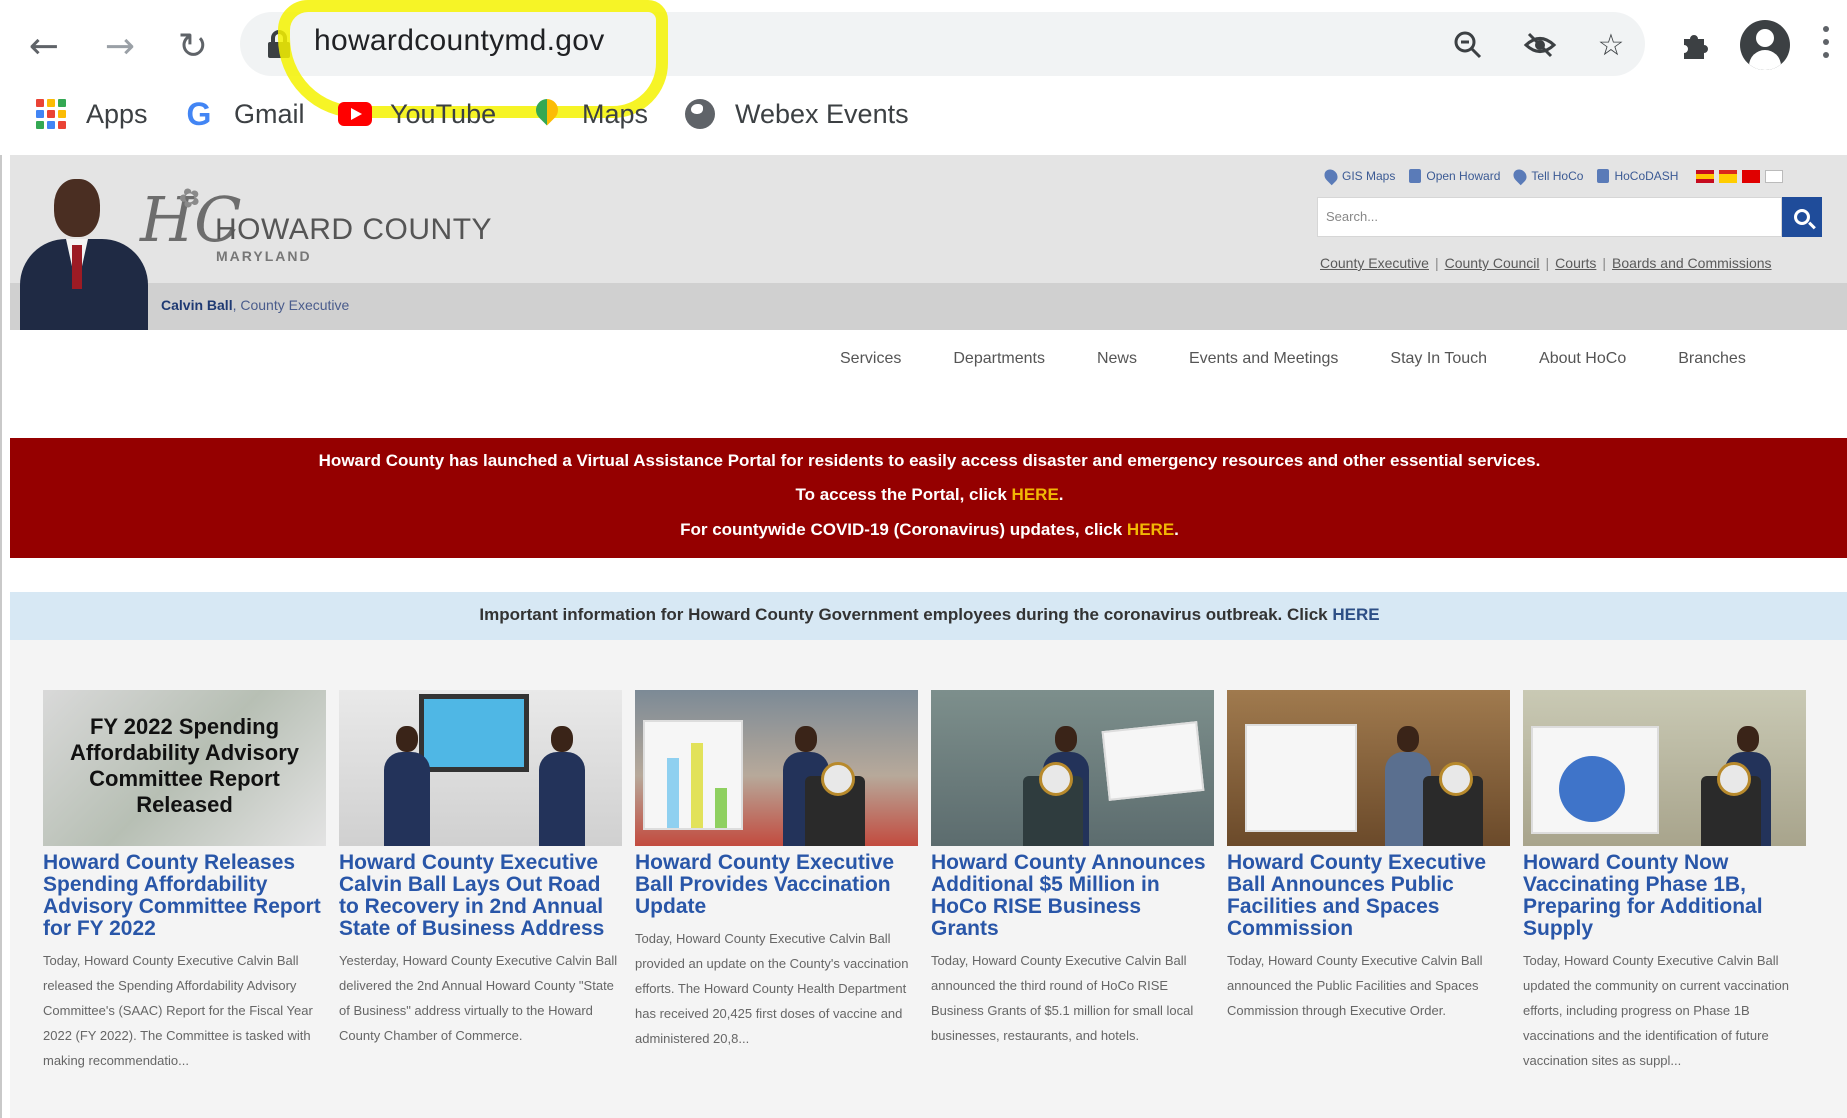 The width and height of the screenshot is (1847, 1118). What do you see at coordinates (1611, 45) in the screenshot?
I see `bookmark-star-icon: ☆` at bounding box center [1611, 45].